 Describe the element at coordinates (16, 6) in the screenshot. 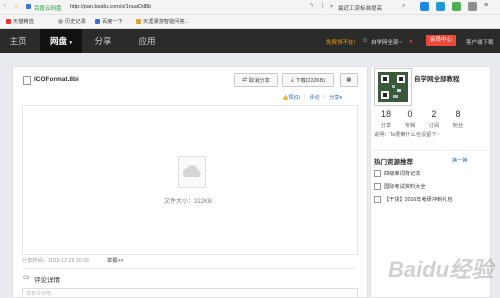

I see `star-icon: ☆` at that location.